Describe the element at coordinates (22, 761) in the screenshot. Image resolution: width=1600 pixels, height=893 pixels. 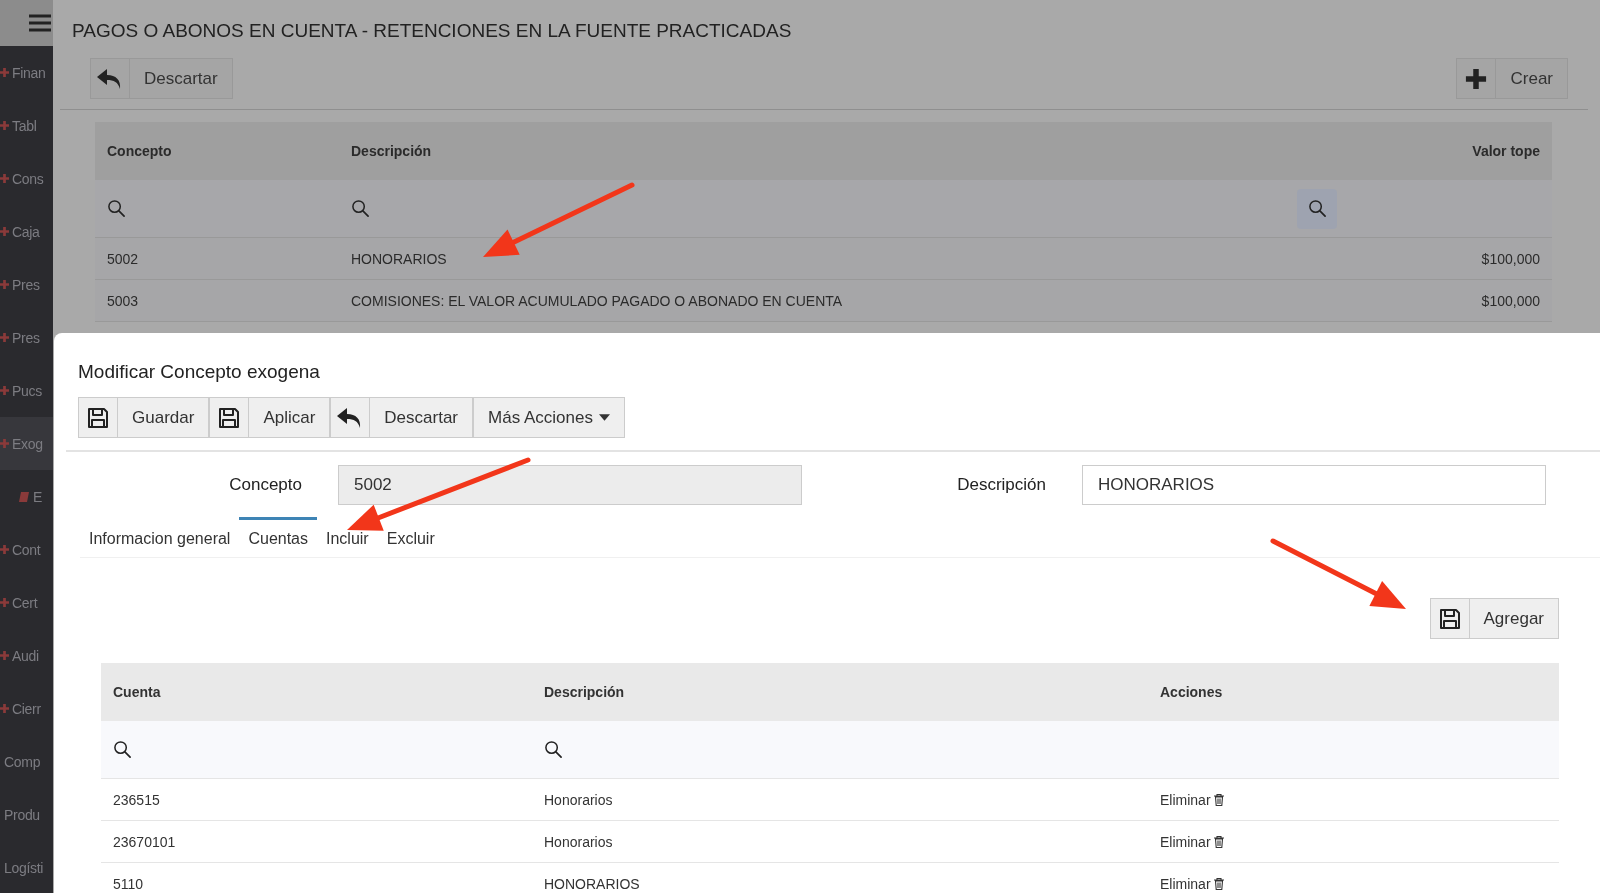
I see `sidebar-label: Comp` at that location.